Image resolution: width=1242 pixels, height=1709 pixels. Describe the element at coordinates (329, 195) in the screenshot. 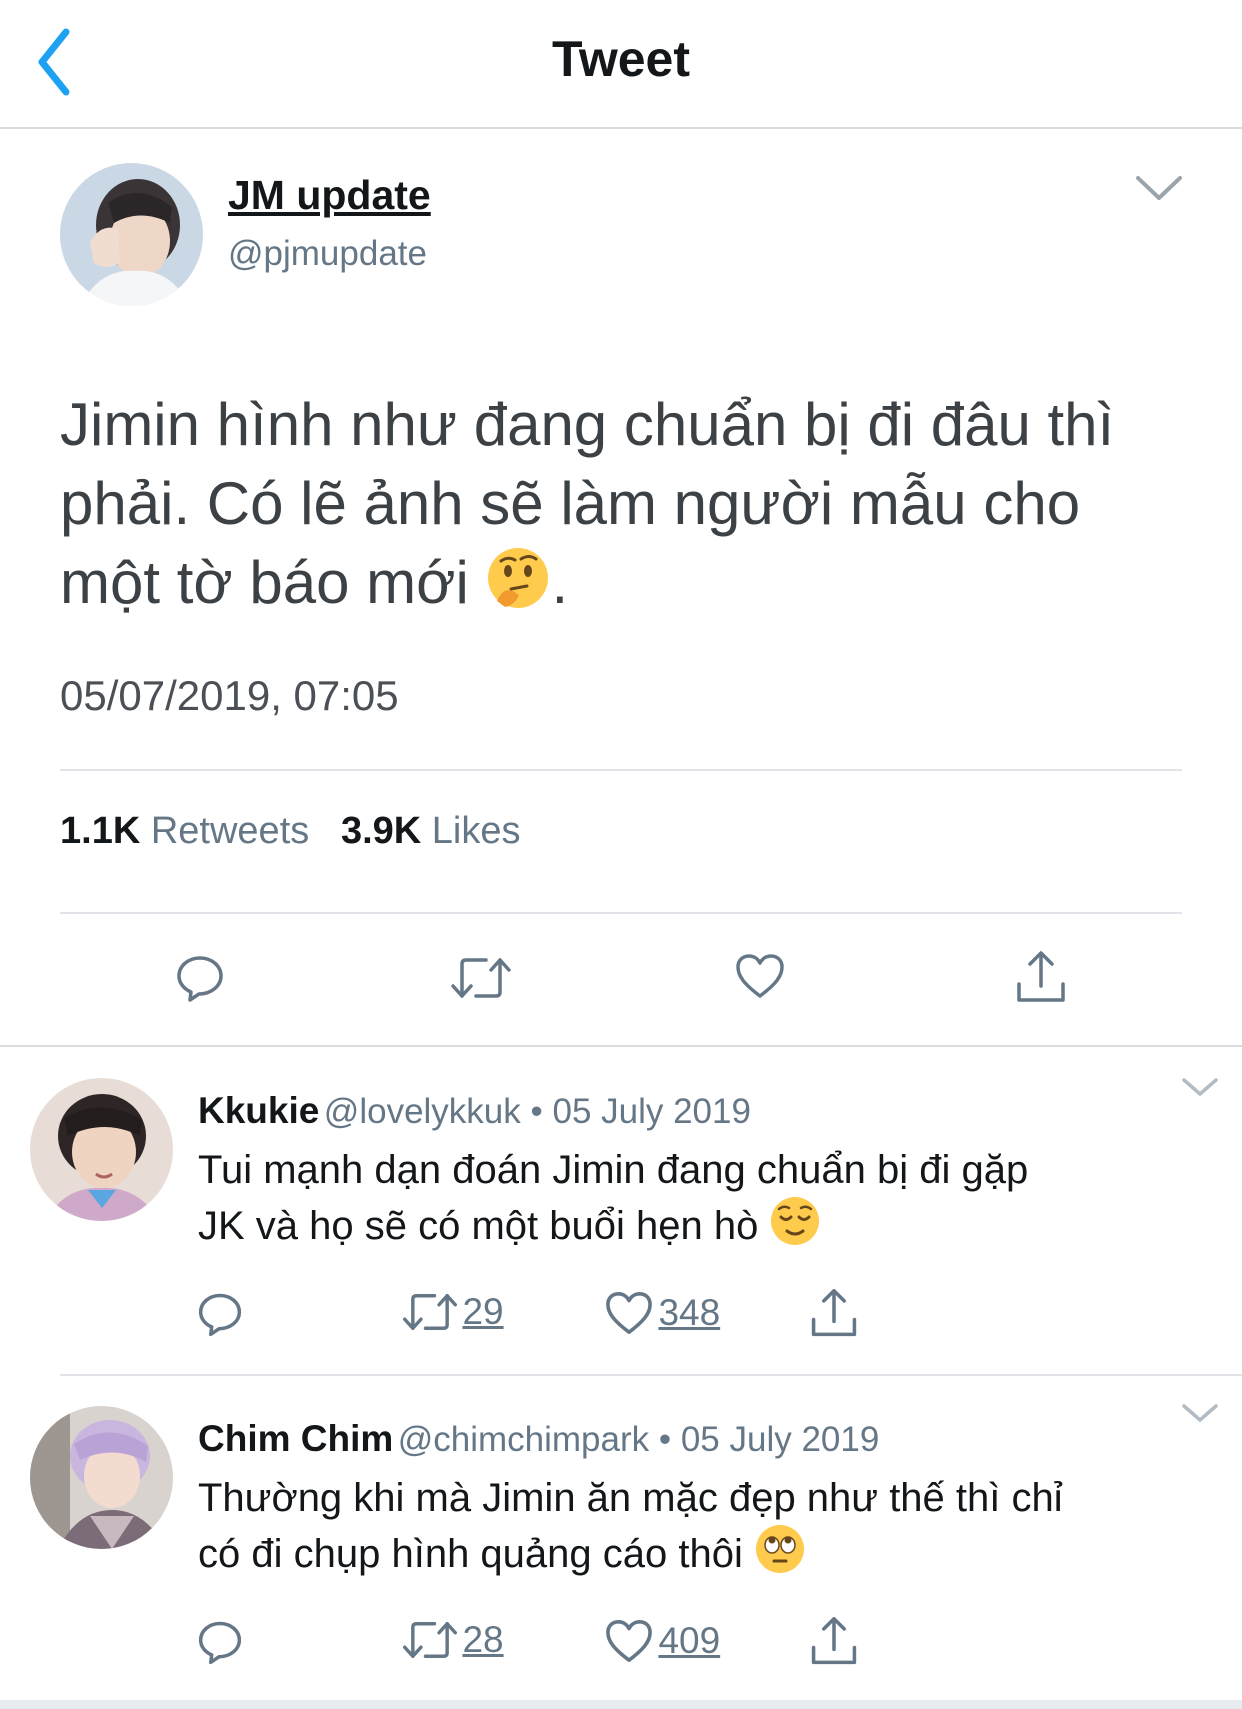

I see `author-name: JM update` at that location.